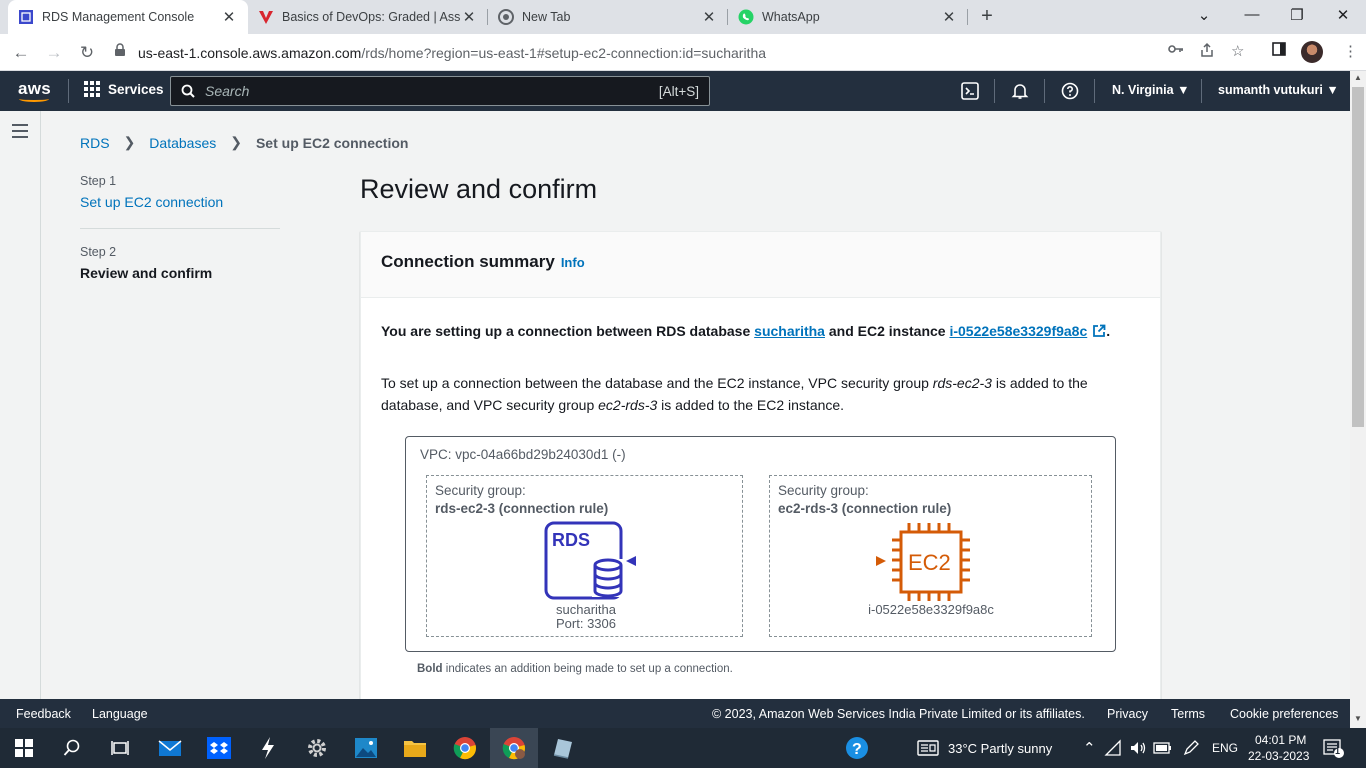 The height and width of the screenshot is (768, 1366). I want to click on key-icon, so click(1176, 51).